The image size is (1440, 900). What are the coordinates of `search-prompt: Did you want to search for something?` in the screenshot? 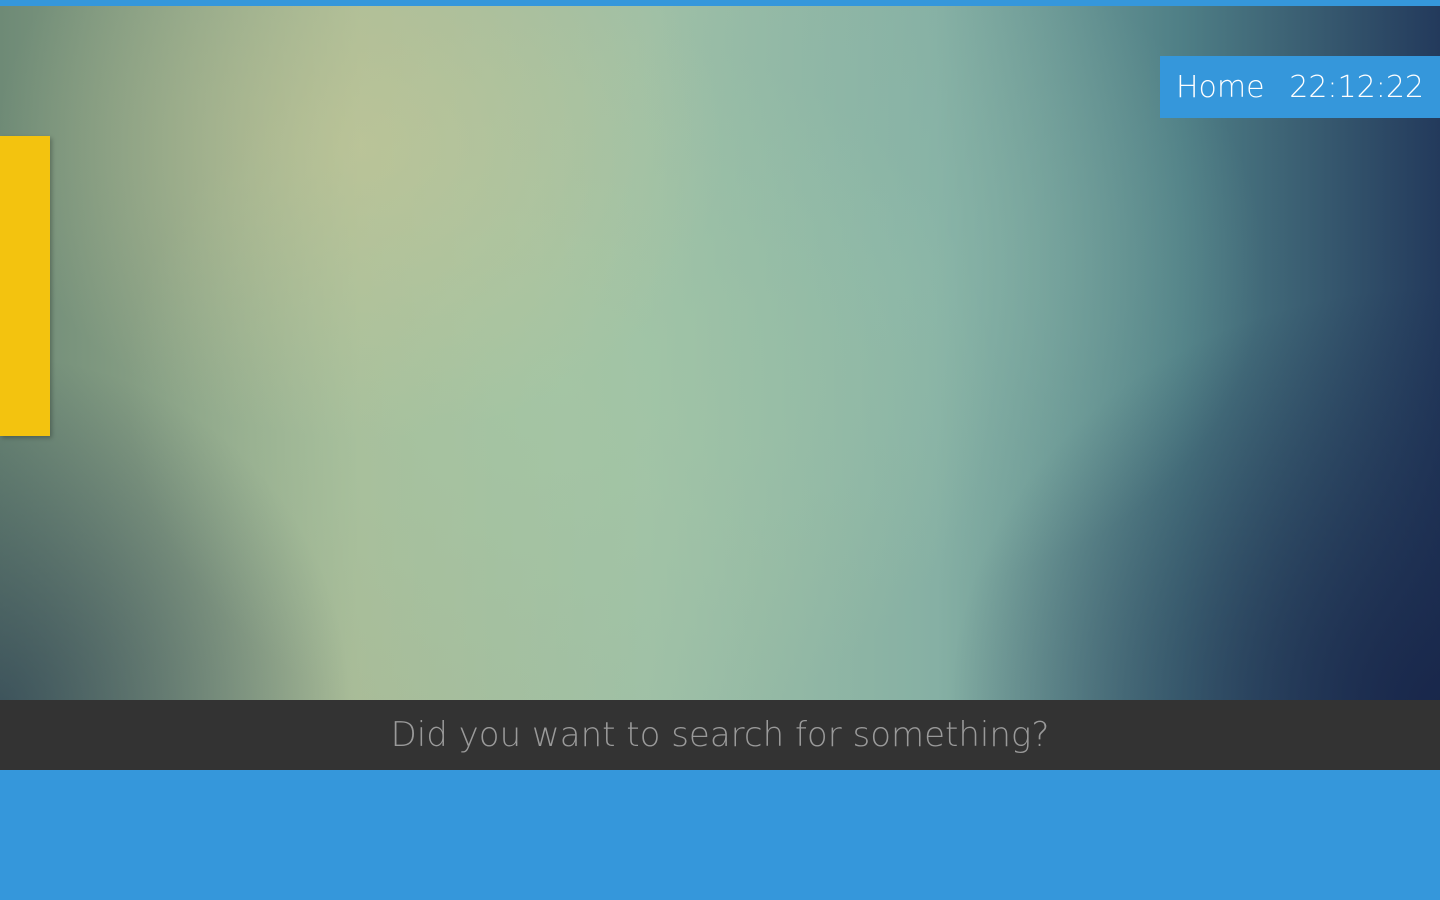 It's located at (720, 735).